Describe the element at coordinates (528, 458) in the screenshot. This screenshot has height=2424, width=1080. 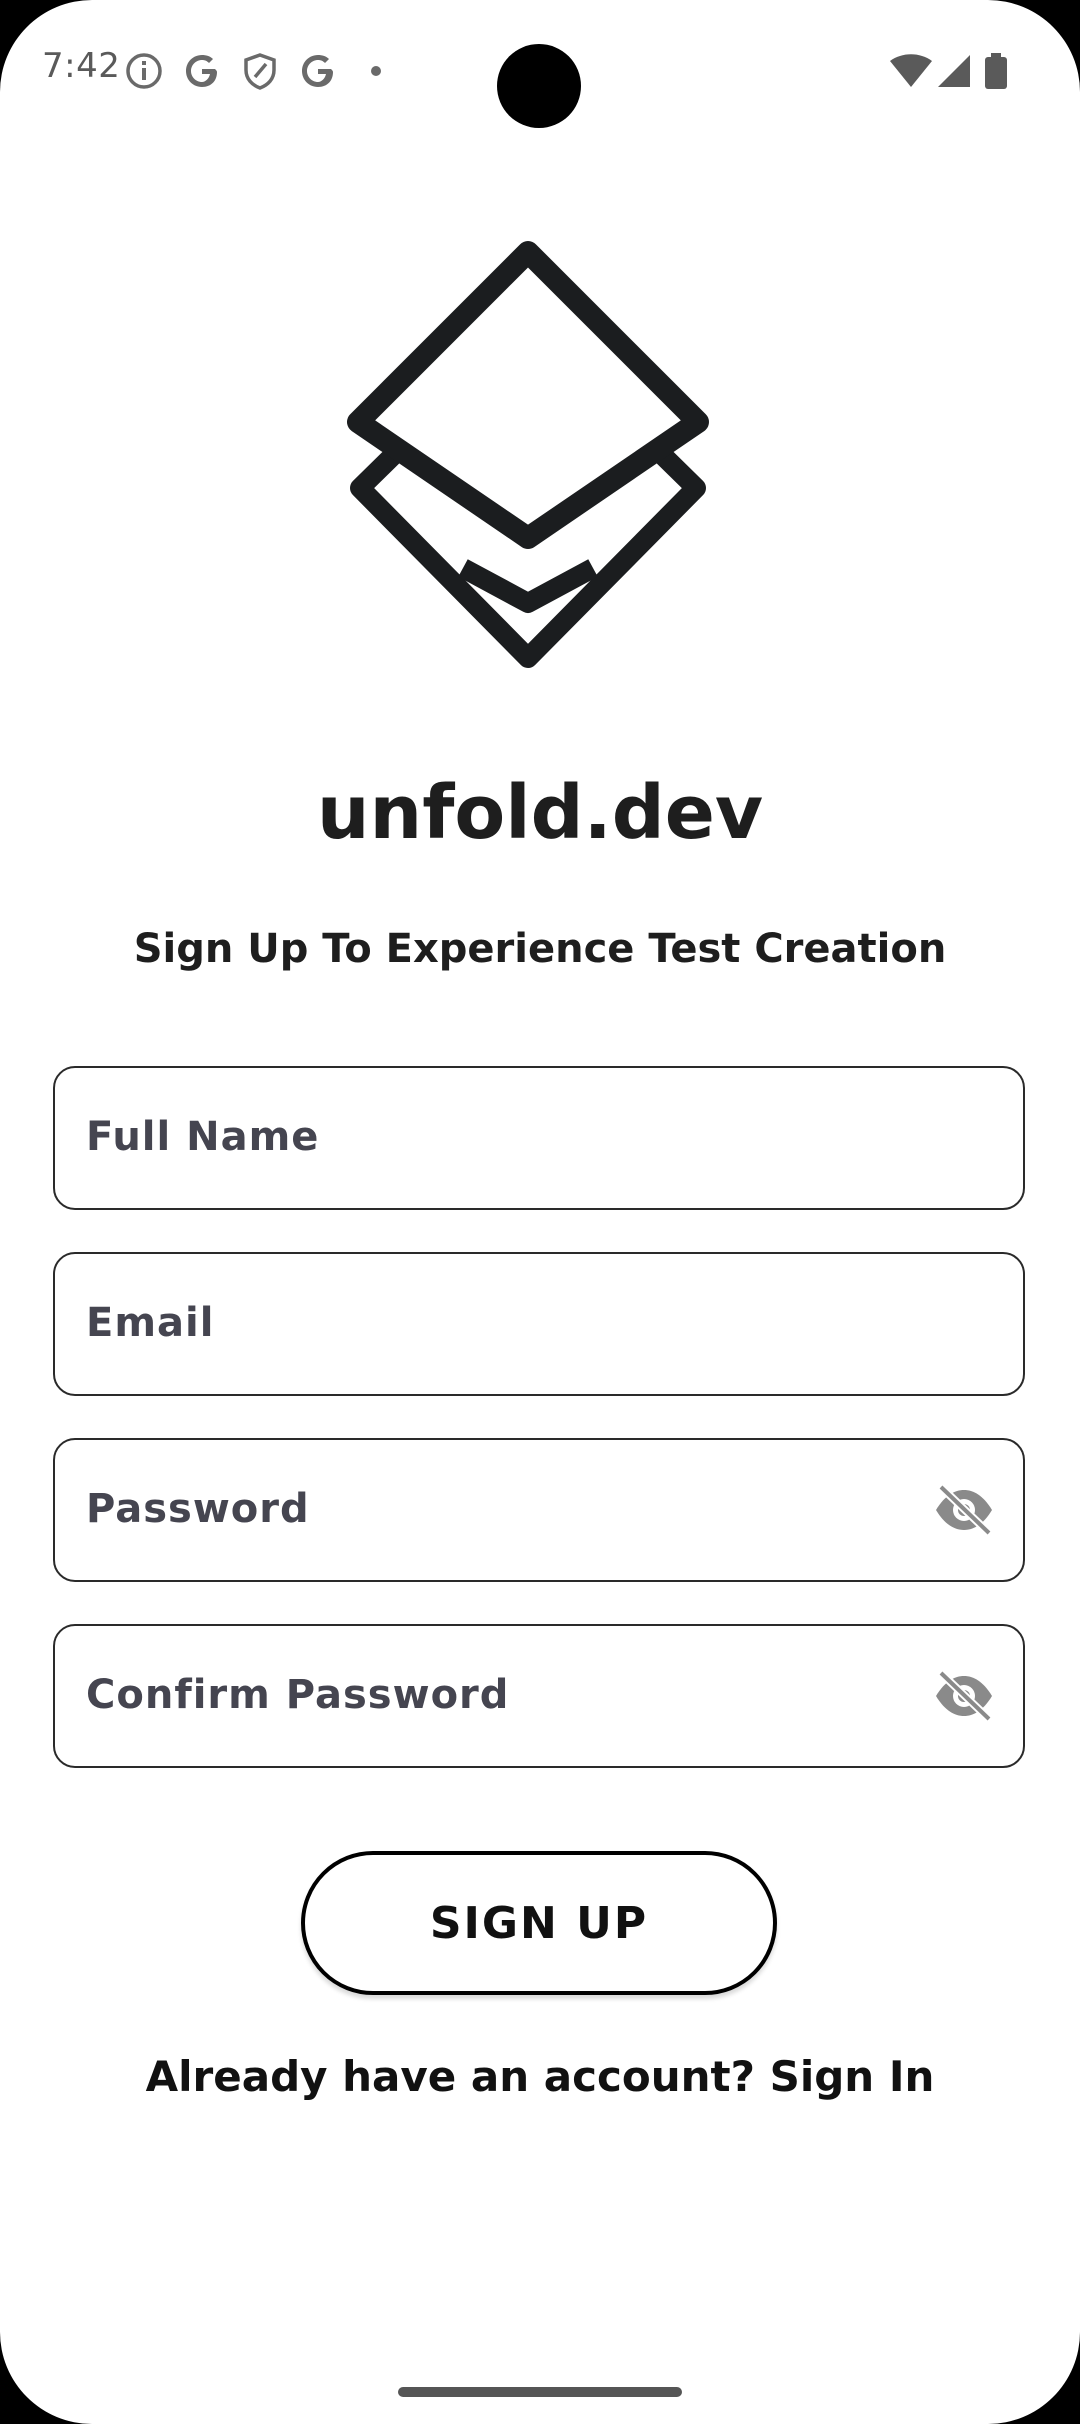
I see `app-logo-icon` at that location.